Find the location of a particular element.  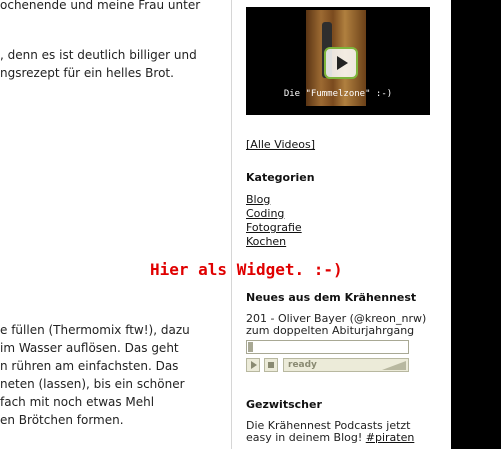

list-item: Kochen is located at coordinates (274, 242).